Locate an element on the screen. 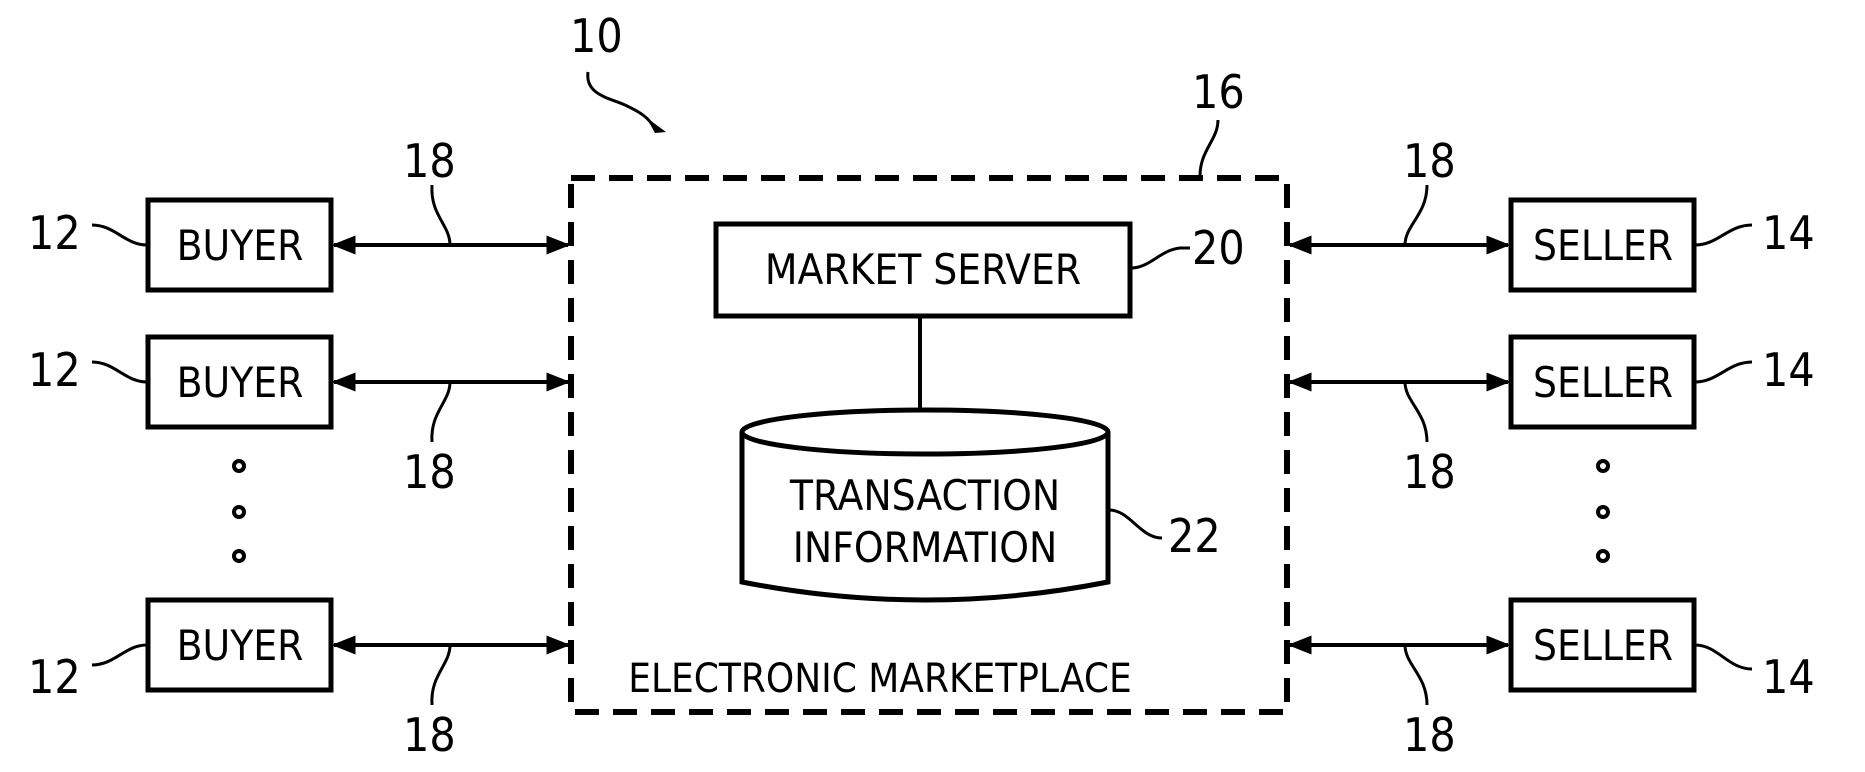 This screenshot has width=1865, height=772. database-ref-label: 22 is located at coordinates (1194, 536).